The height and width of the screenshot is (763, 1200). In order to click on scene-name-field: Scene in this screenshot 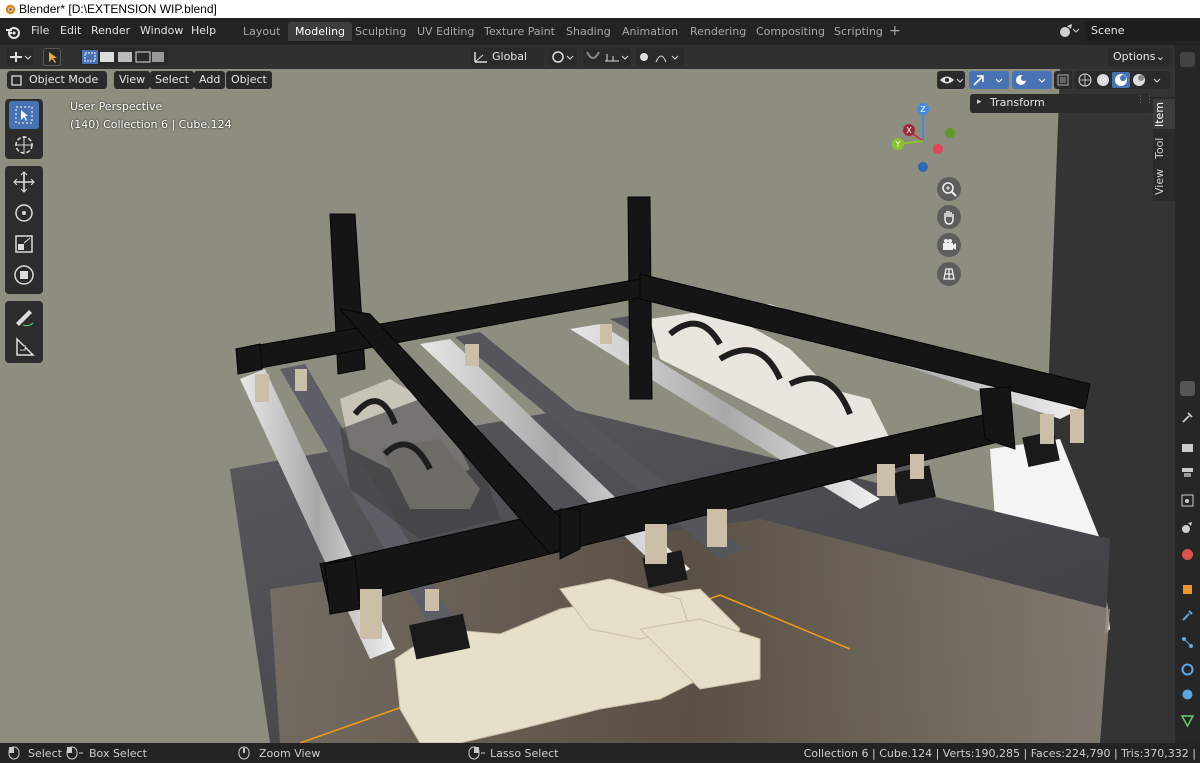, I will do `click(1142, 31)`.